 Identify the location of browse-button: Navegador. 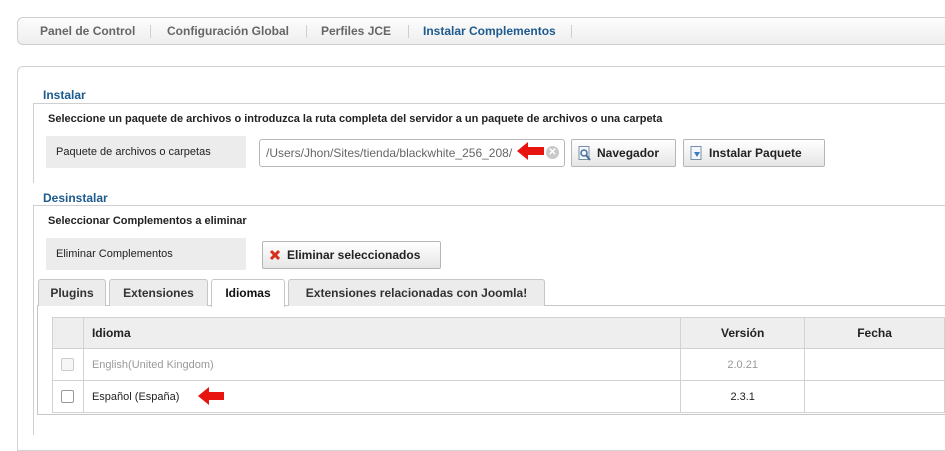
(623, 153).